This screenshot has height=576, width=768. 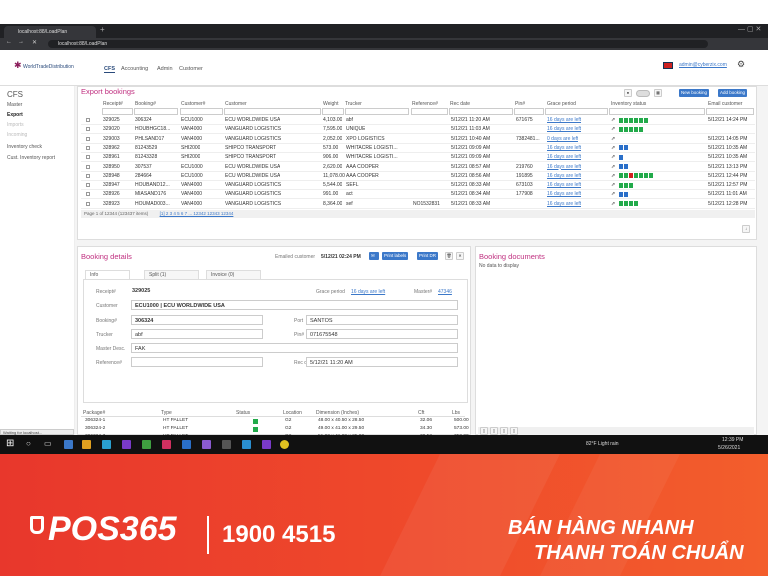 What do you see at coordinates (145, 104) in the screenshot?
I see `col-booking: Booking#` at bounding box center [145, 104].